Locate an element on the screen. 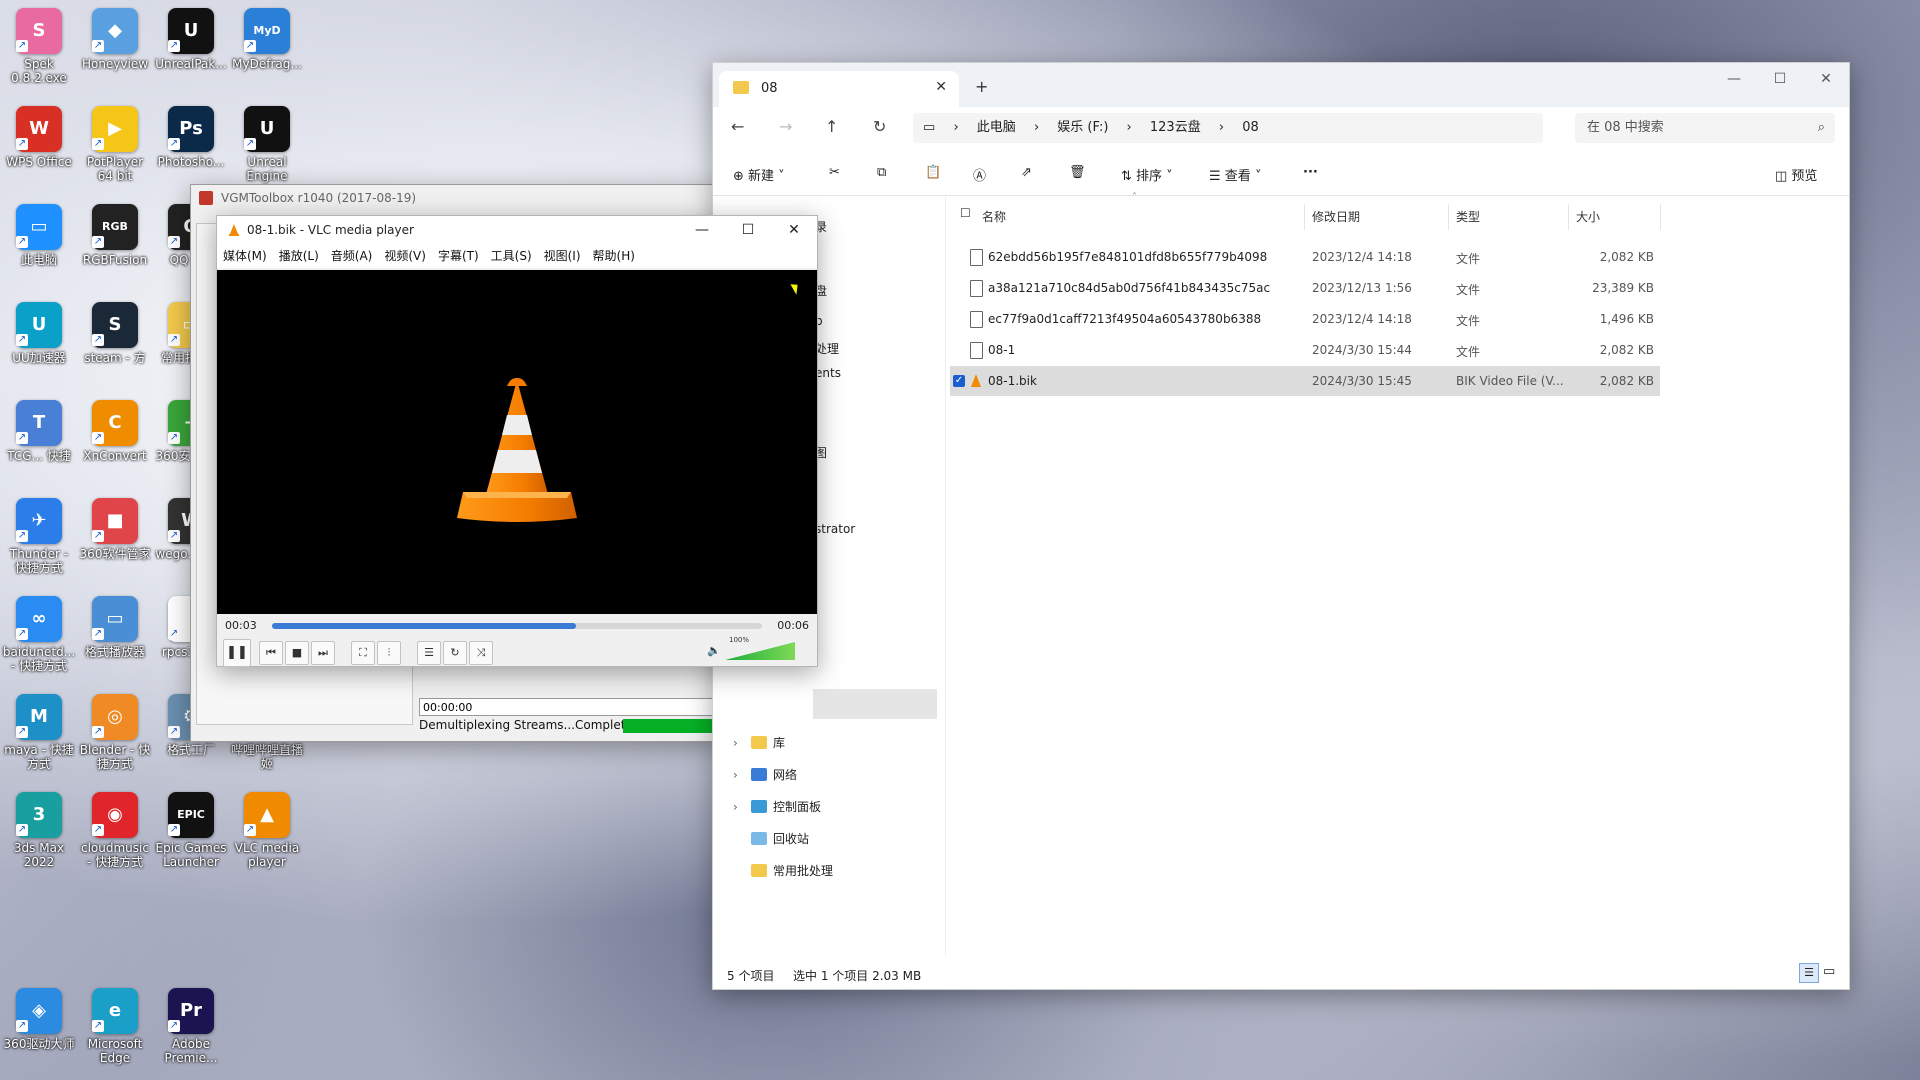 The image size is (1920, 1080). delete-icon: 🗑 is located at coordinates (1077, 172).